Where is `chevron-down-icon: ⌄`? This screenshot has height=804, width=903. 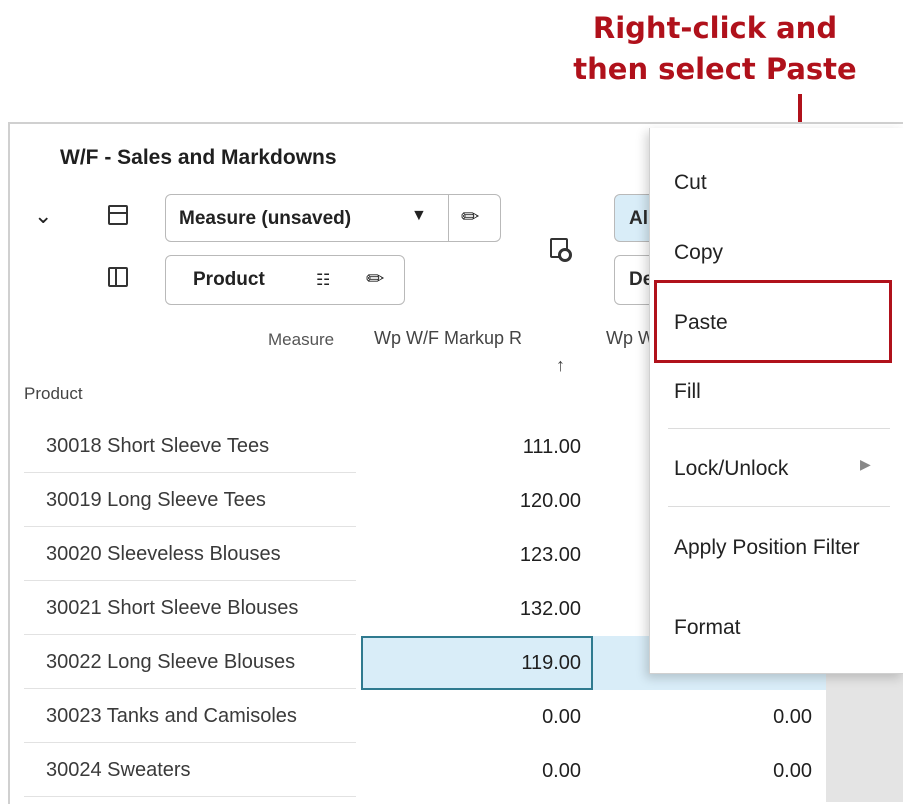 chevron-down-icon: ⌄ is located at coordinates (43, 216).